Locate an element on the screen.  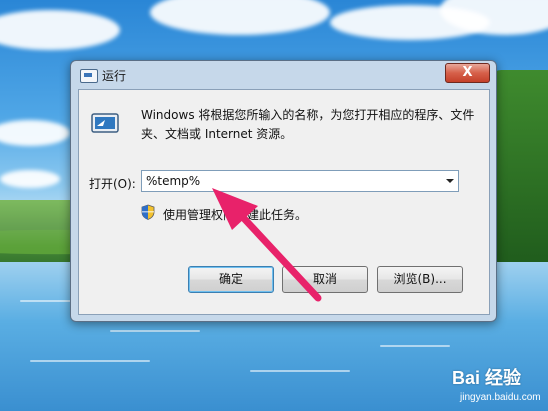
jingyan-watermark: jingyan.baidu.com is located at coordinates (500, 397).